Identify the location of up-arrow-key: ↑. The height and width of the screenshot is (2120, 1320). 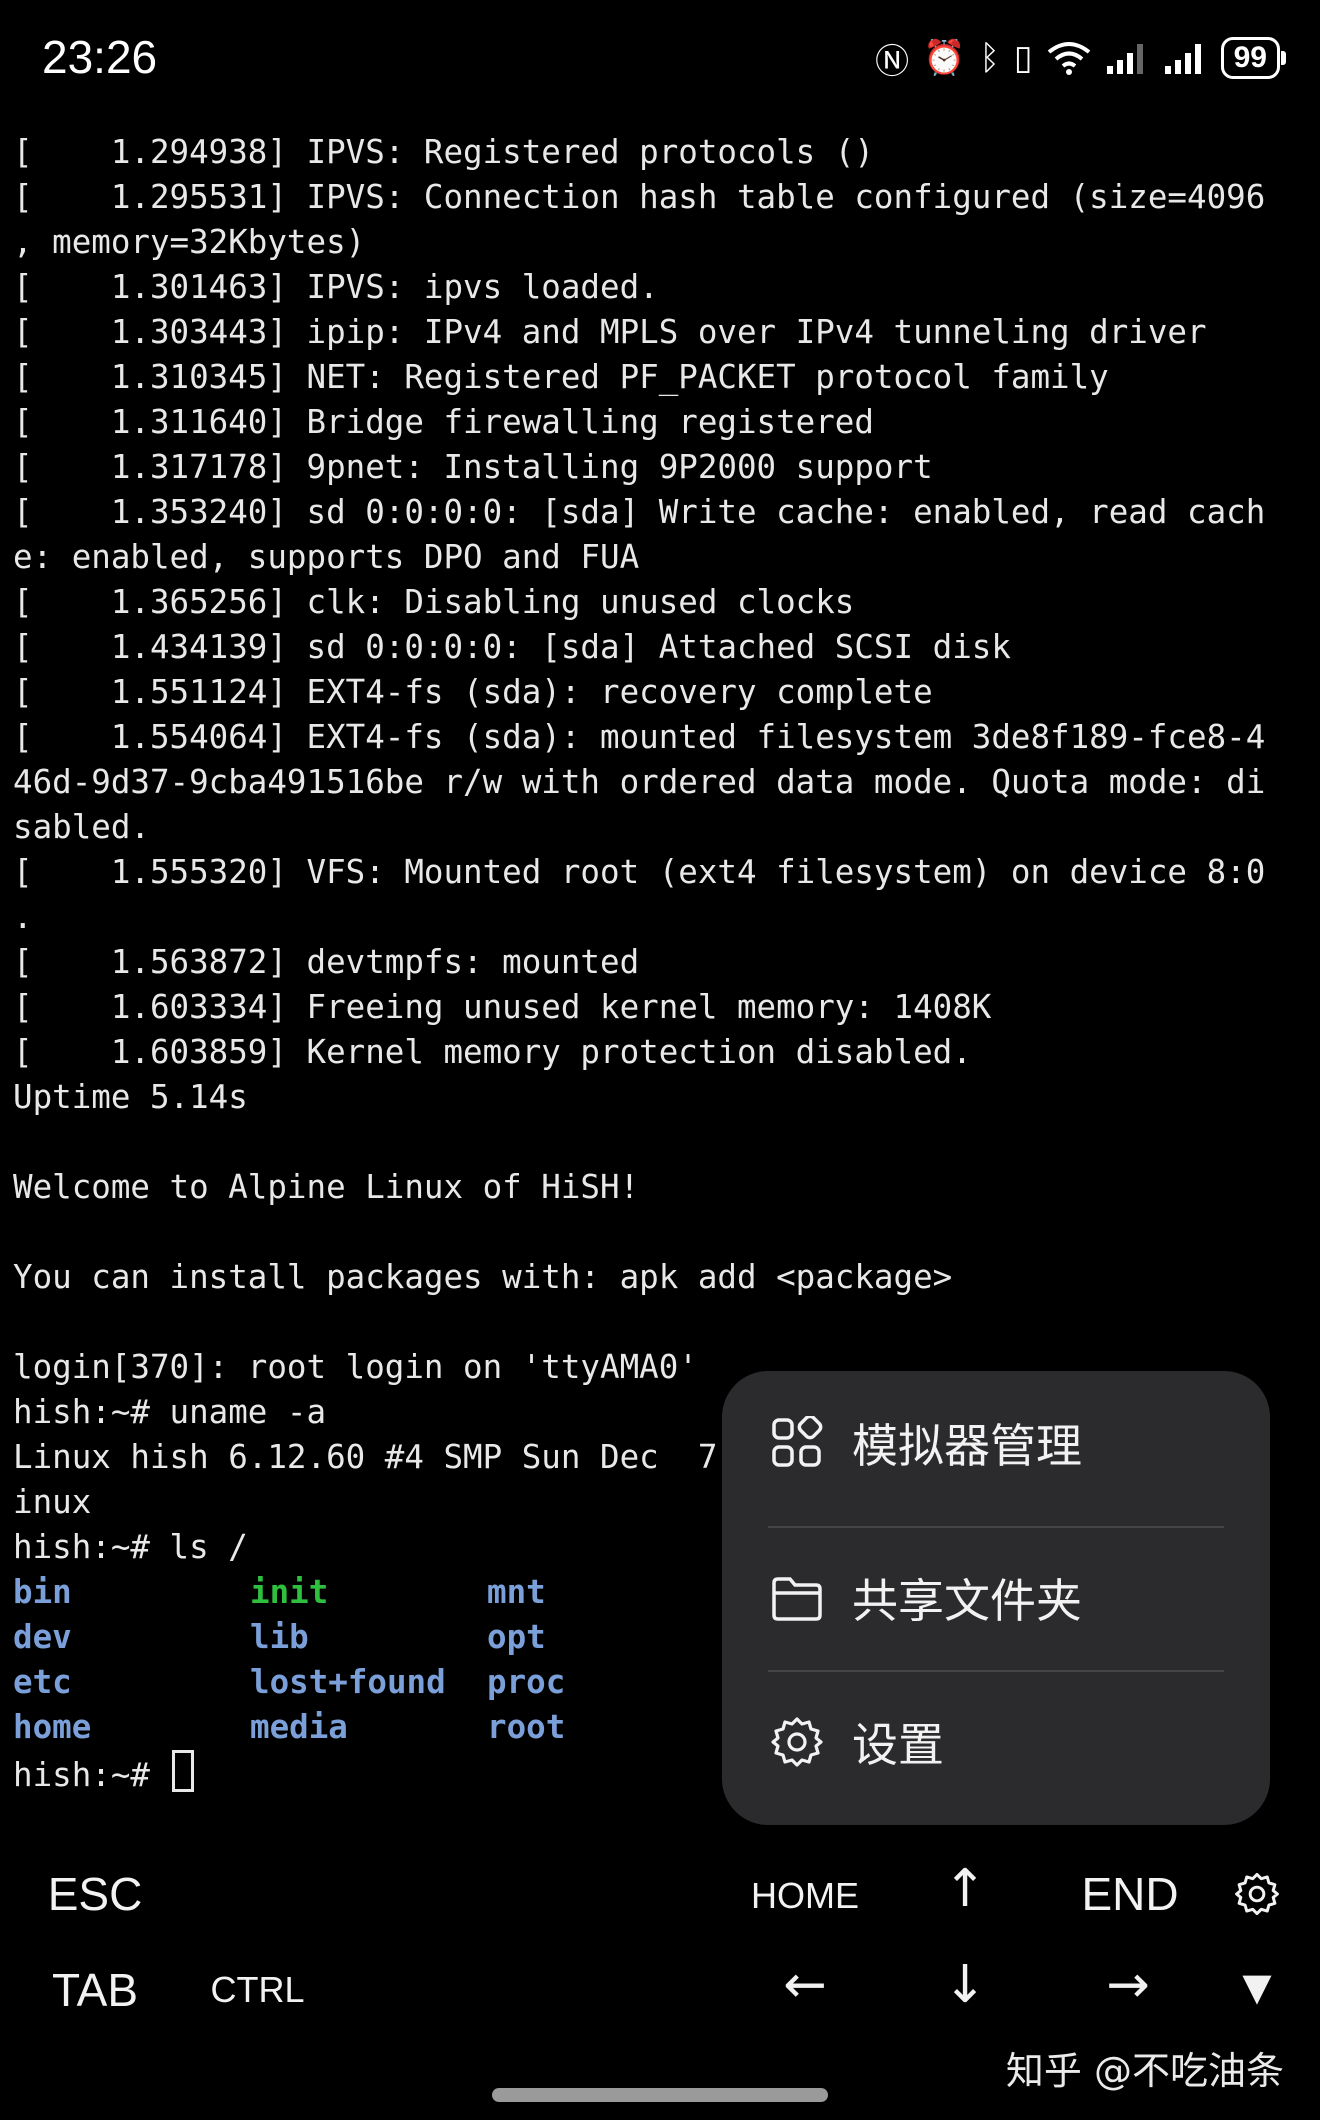
(965, 1889).